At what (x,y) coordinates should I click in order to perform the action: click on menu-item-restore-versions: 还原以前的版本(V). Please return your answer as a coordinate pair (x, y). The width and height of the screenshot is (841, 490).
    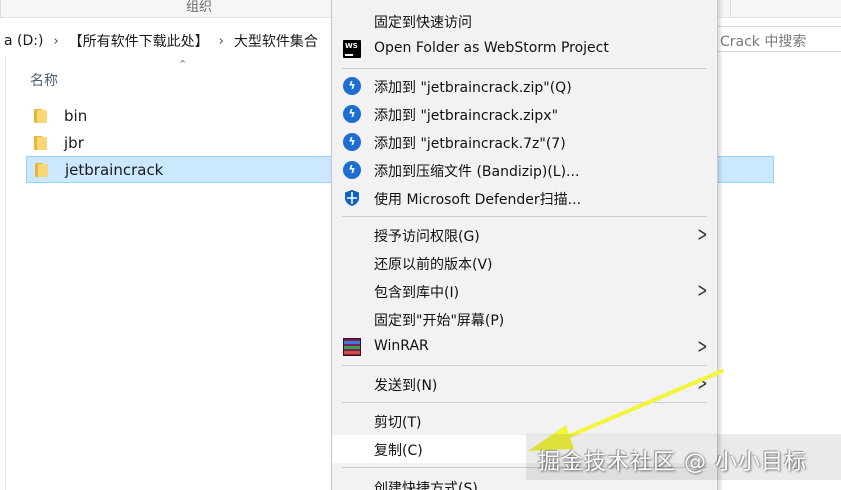
    Looking at the image, I should click on (524, 263).